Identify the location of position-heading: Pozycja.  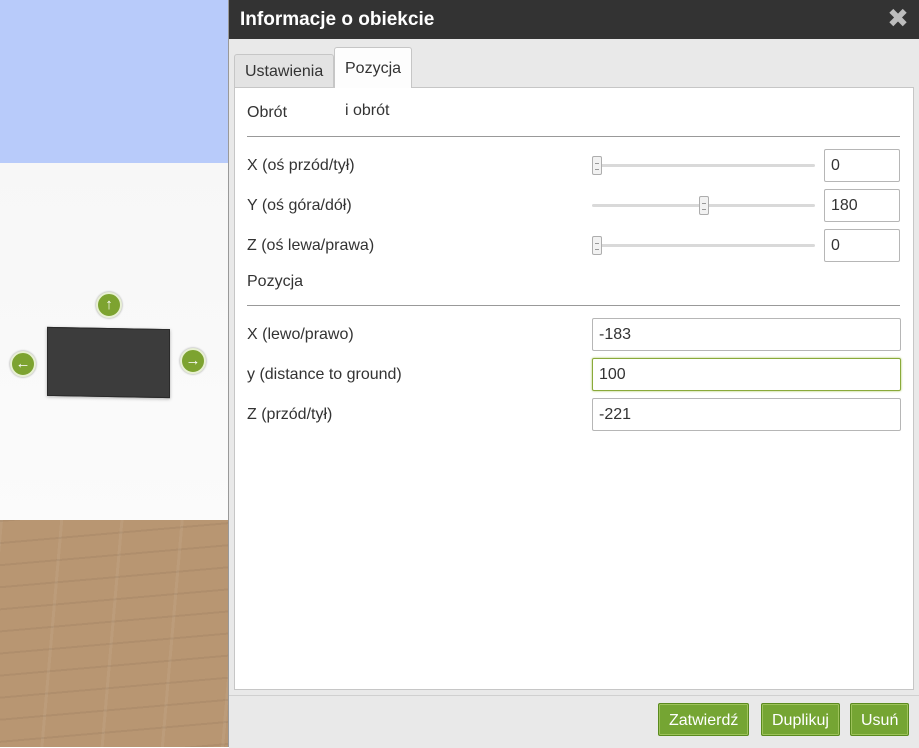
(275, 281).